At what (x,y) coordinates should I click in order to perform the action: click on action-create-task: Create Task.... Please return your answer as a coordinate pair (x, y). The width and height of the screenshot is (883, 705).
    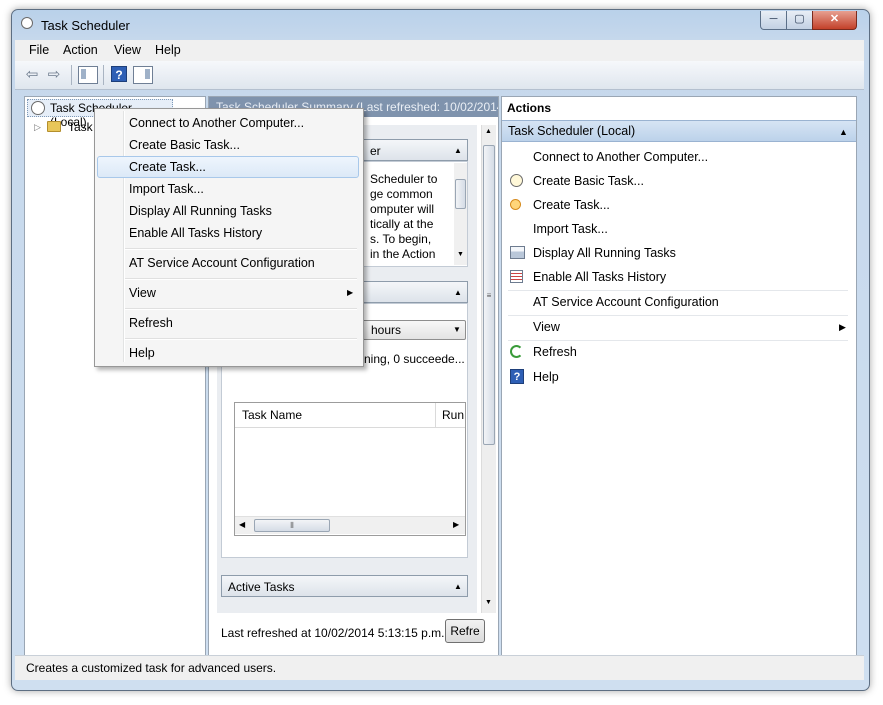
    Looking at the image, I should click on (679, 205).